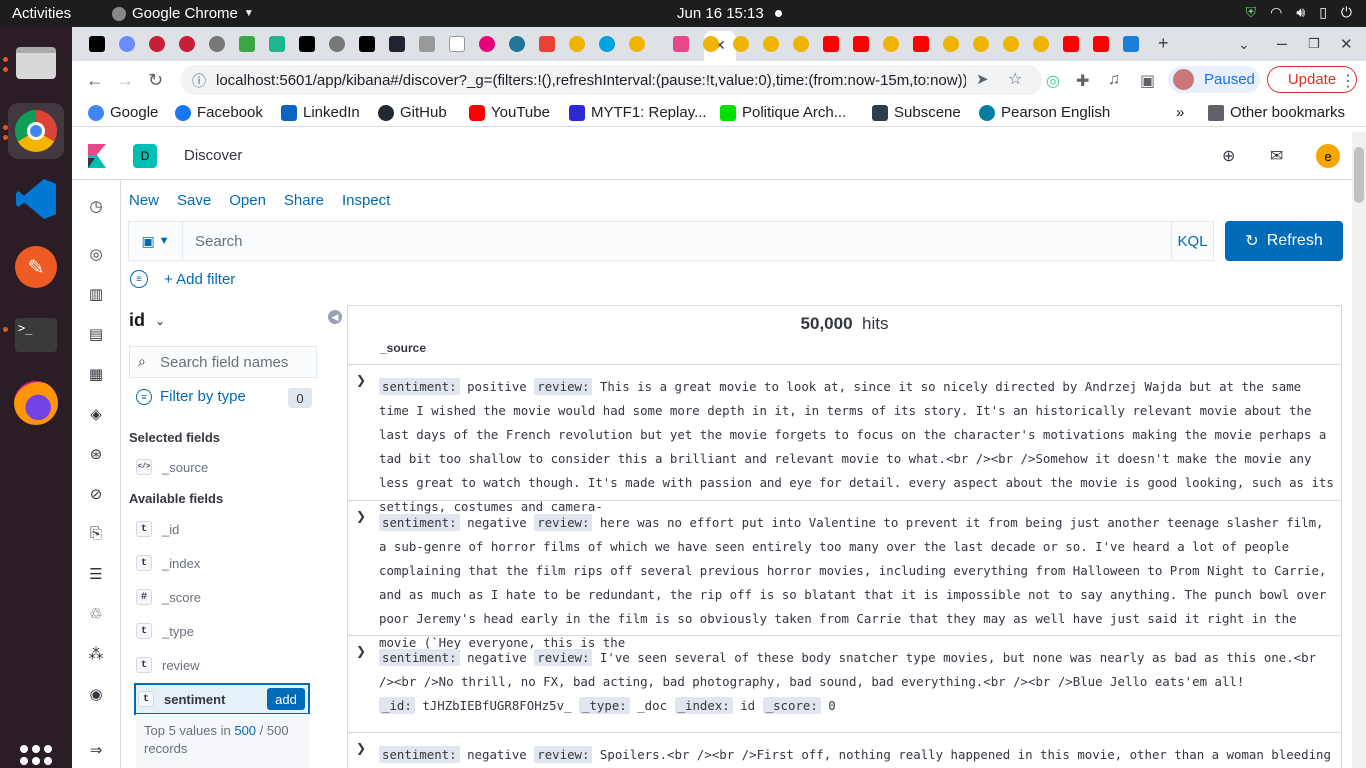 The width and height of the screenshot is (1366, 768). Describe the element at coordinates (96, 254) in the screenshot. I see `discover-icon: ◎` at that location.